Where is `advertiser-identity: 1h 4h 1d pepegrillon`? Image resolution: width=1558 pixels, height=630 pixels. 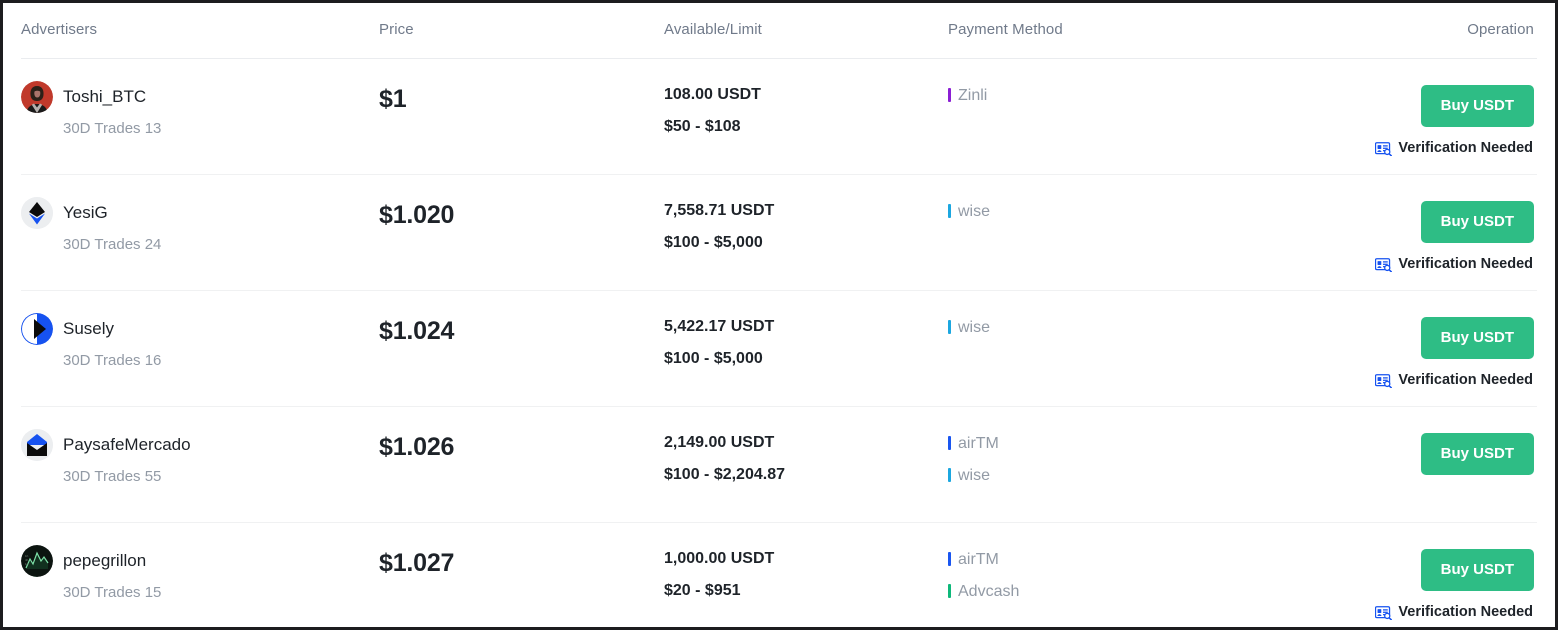 advertiser-identity: 1h 4h 1d pepegrillon is located at coordinates (200, 561).